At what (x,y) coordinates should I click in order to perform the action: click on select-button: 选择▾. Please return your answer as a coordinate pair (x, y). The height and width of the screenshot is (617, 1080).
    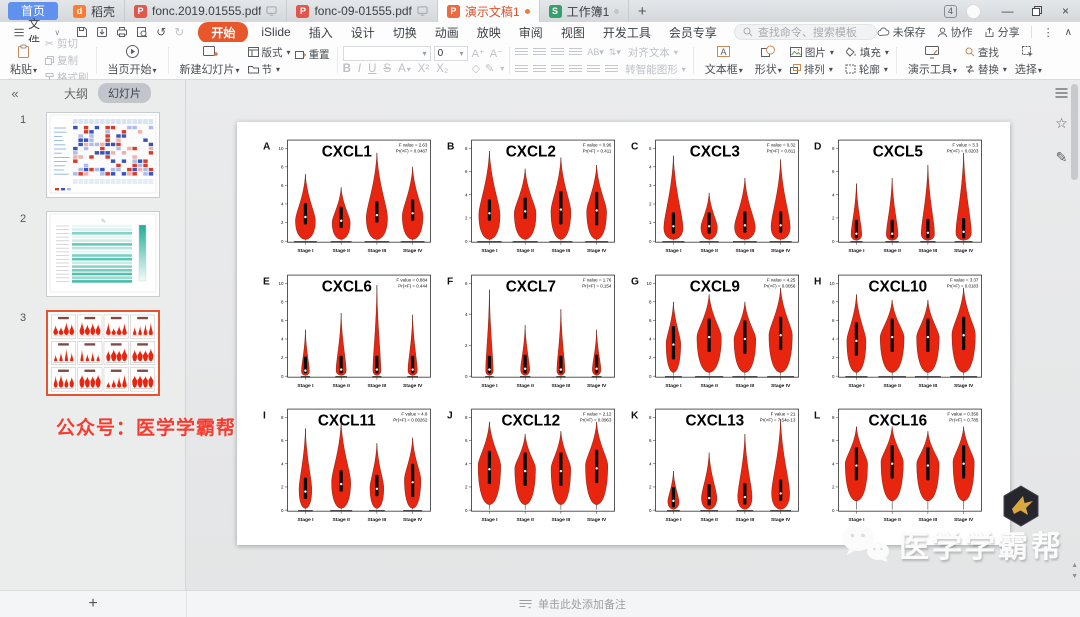
    Looking at the image, I should click on (1028, 60).